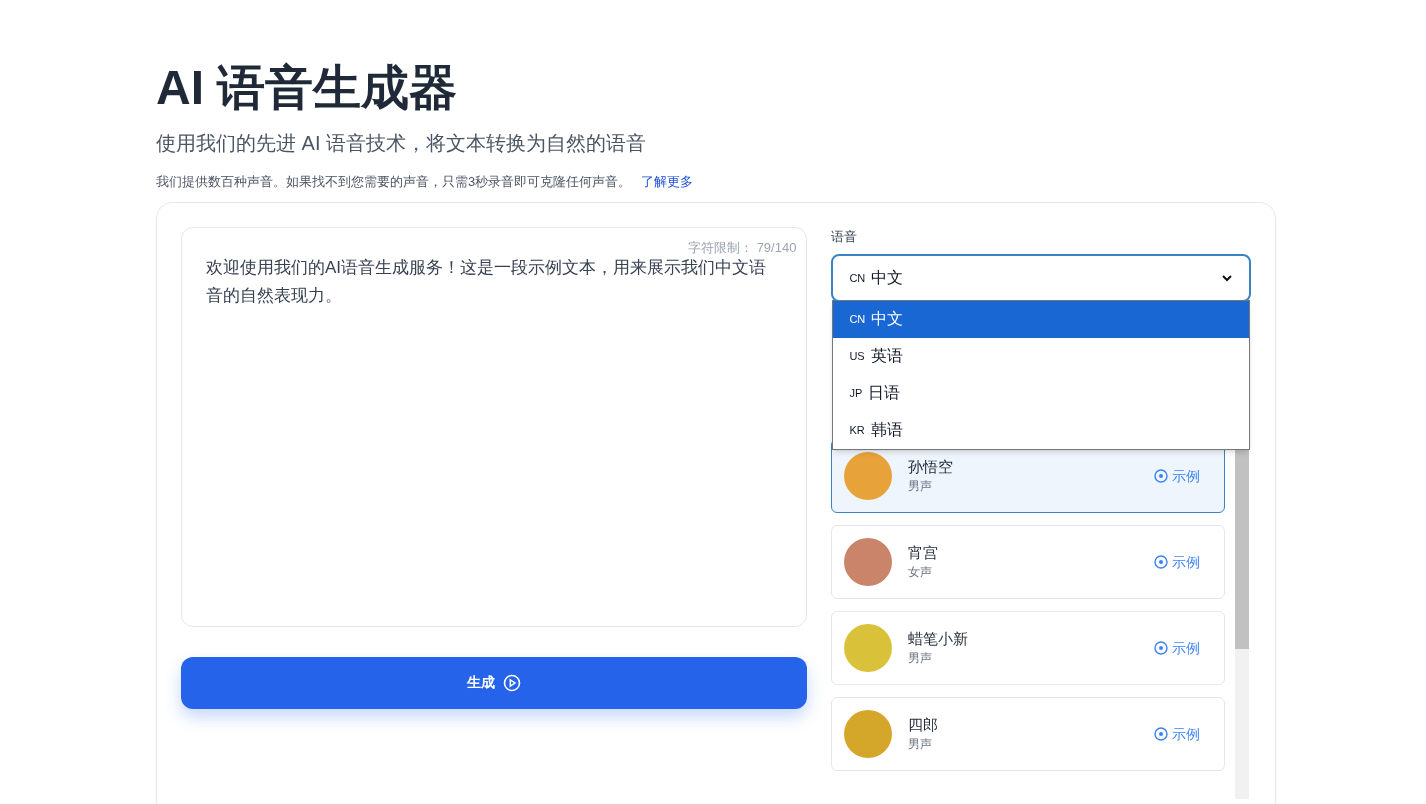 This screenshot has height=804, width=1426. What do you see at coordinates (1041, 319) in the screenshot?
I see `language-option: CN 中文` at bounding box center [1041, 319].